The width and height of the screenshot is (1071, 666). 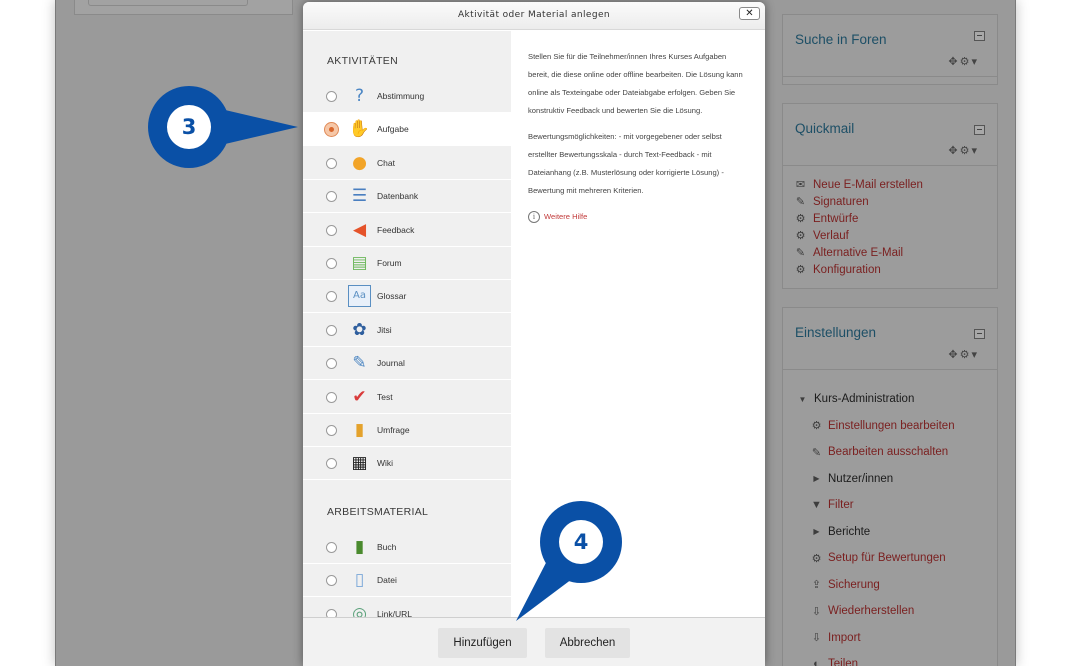 What do you see at coordinates (888, 452) in the screenshot?
I see `settings-node-label: Bearbeiten ausschalten` at bounding box center [888, 452].